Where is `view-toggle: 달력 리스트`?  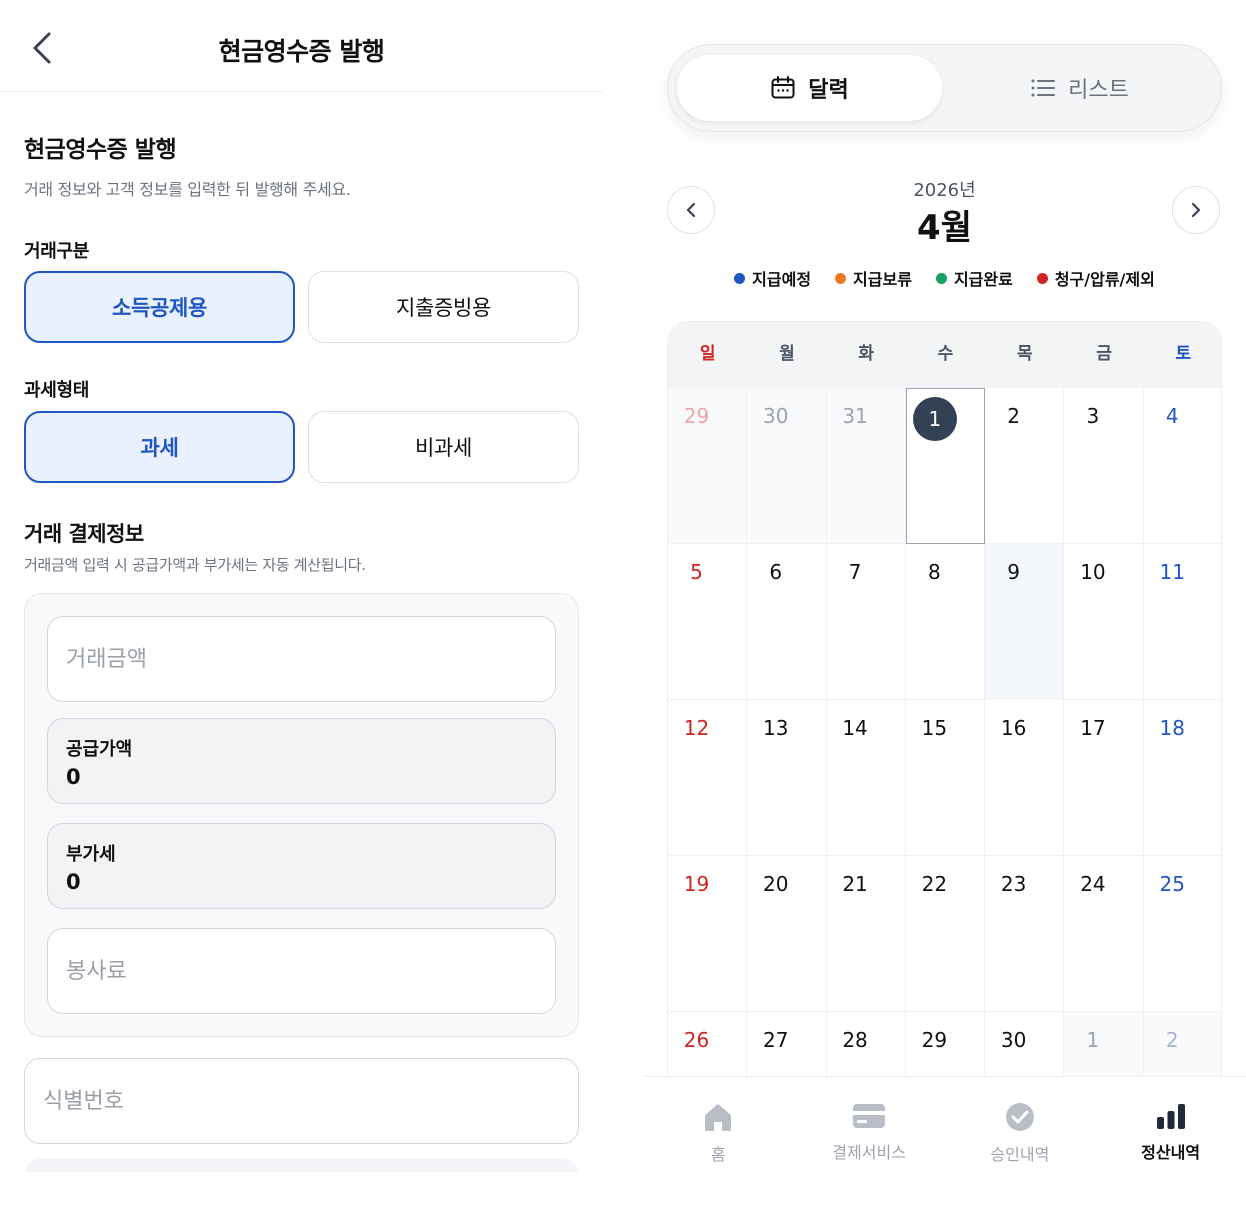
view-toggle: 달력 리스트 is located at coordinates (944, 88).